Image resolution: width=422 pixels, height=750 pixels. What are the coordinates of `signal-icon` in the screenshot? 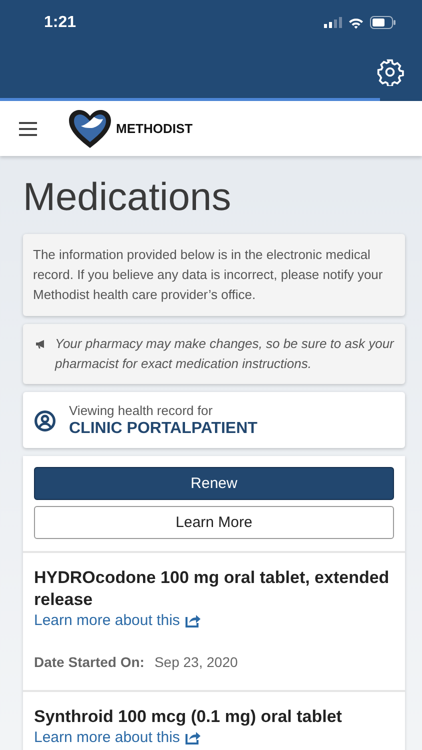 It's located at (333, 22).